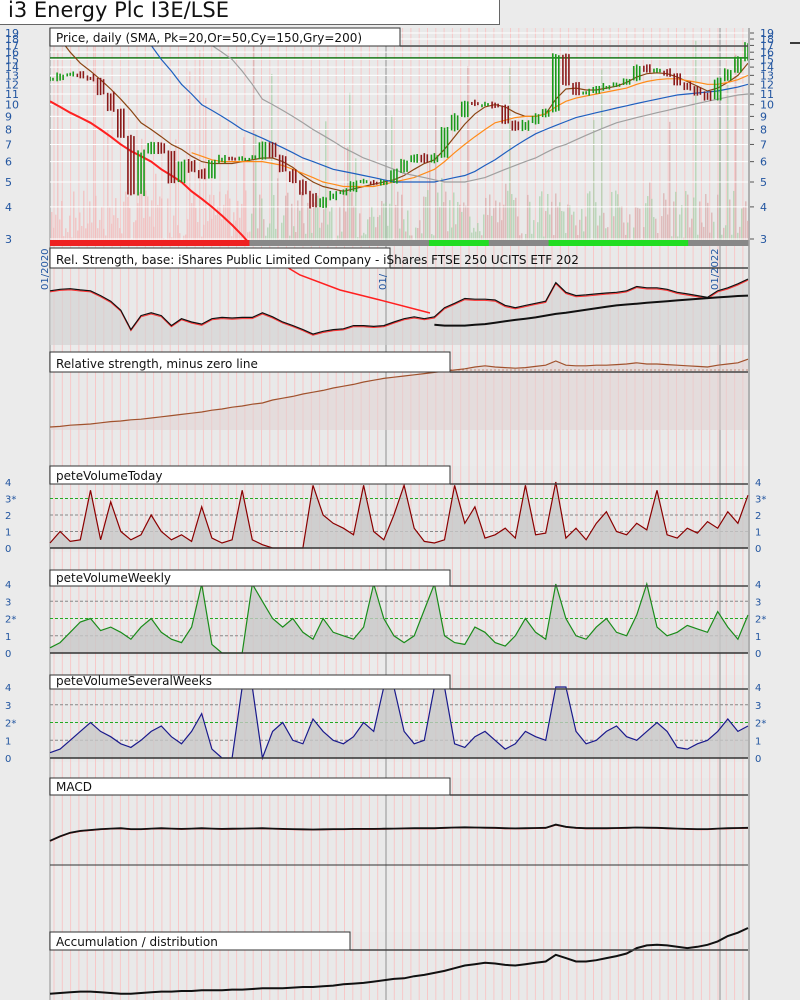  What do you see at coordinates (8, 116) in the screenshot?
I see `price-axis-label-left: 9` at bounding box center [8, 116].